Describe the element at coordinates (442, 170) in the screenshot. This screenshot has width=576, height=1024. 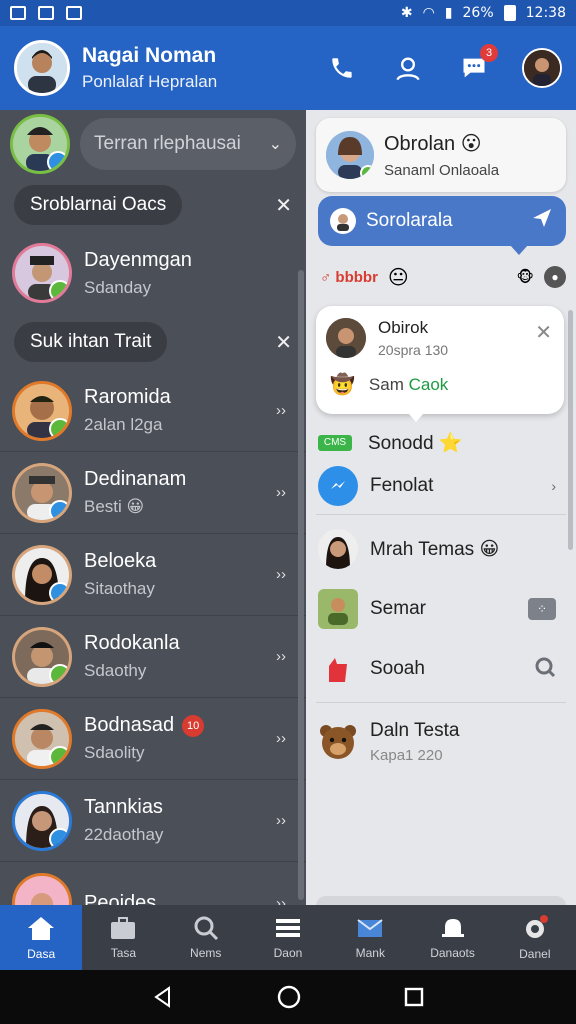
I see `chat-subtitle: Sanaml Onlaoala` at that location.